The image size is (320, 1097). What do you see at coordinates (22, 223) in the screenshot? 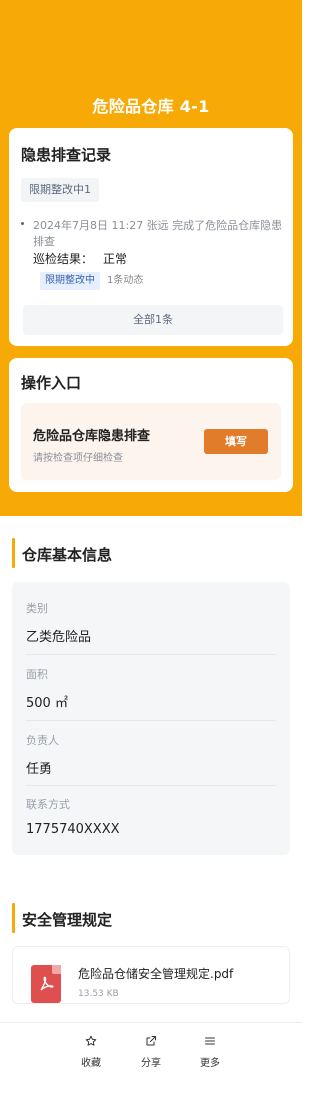
I see `log-bullet` at bounding box center [22, 223].